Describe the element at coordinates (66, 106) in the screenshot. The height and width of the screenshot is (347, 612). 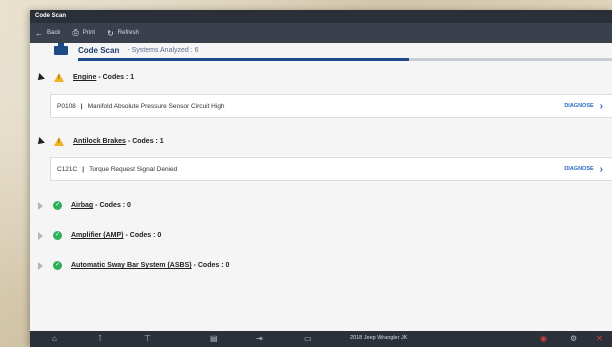
I see `dtc-code: P0108` at that location.